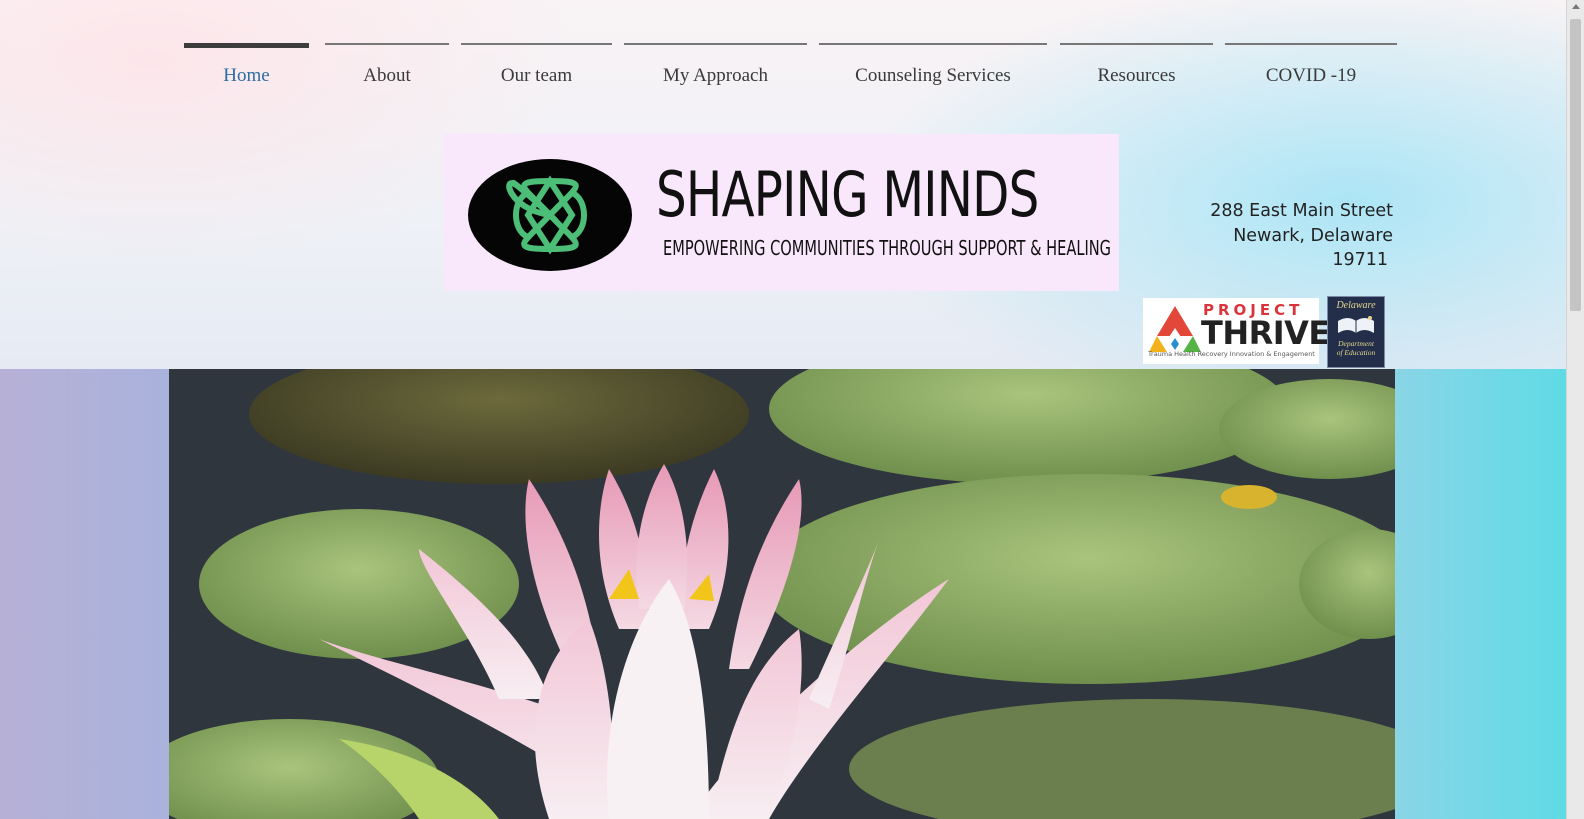 Image resolution: width=1584 pixels, height=819 pixels. What do you see at coordinates (246, 75) in the screenshot?
I see `nav-item-label: Home` at bounding box center [246, 75].